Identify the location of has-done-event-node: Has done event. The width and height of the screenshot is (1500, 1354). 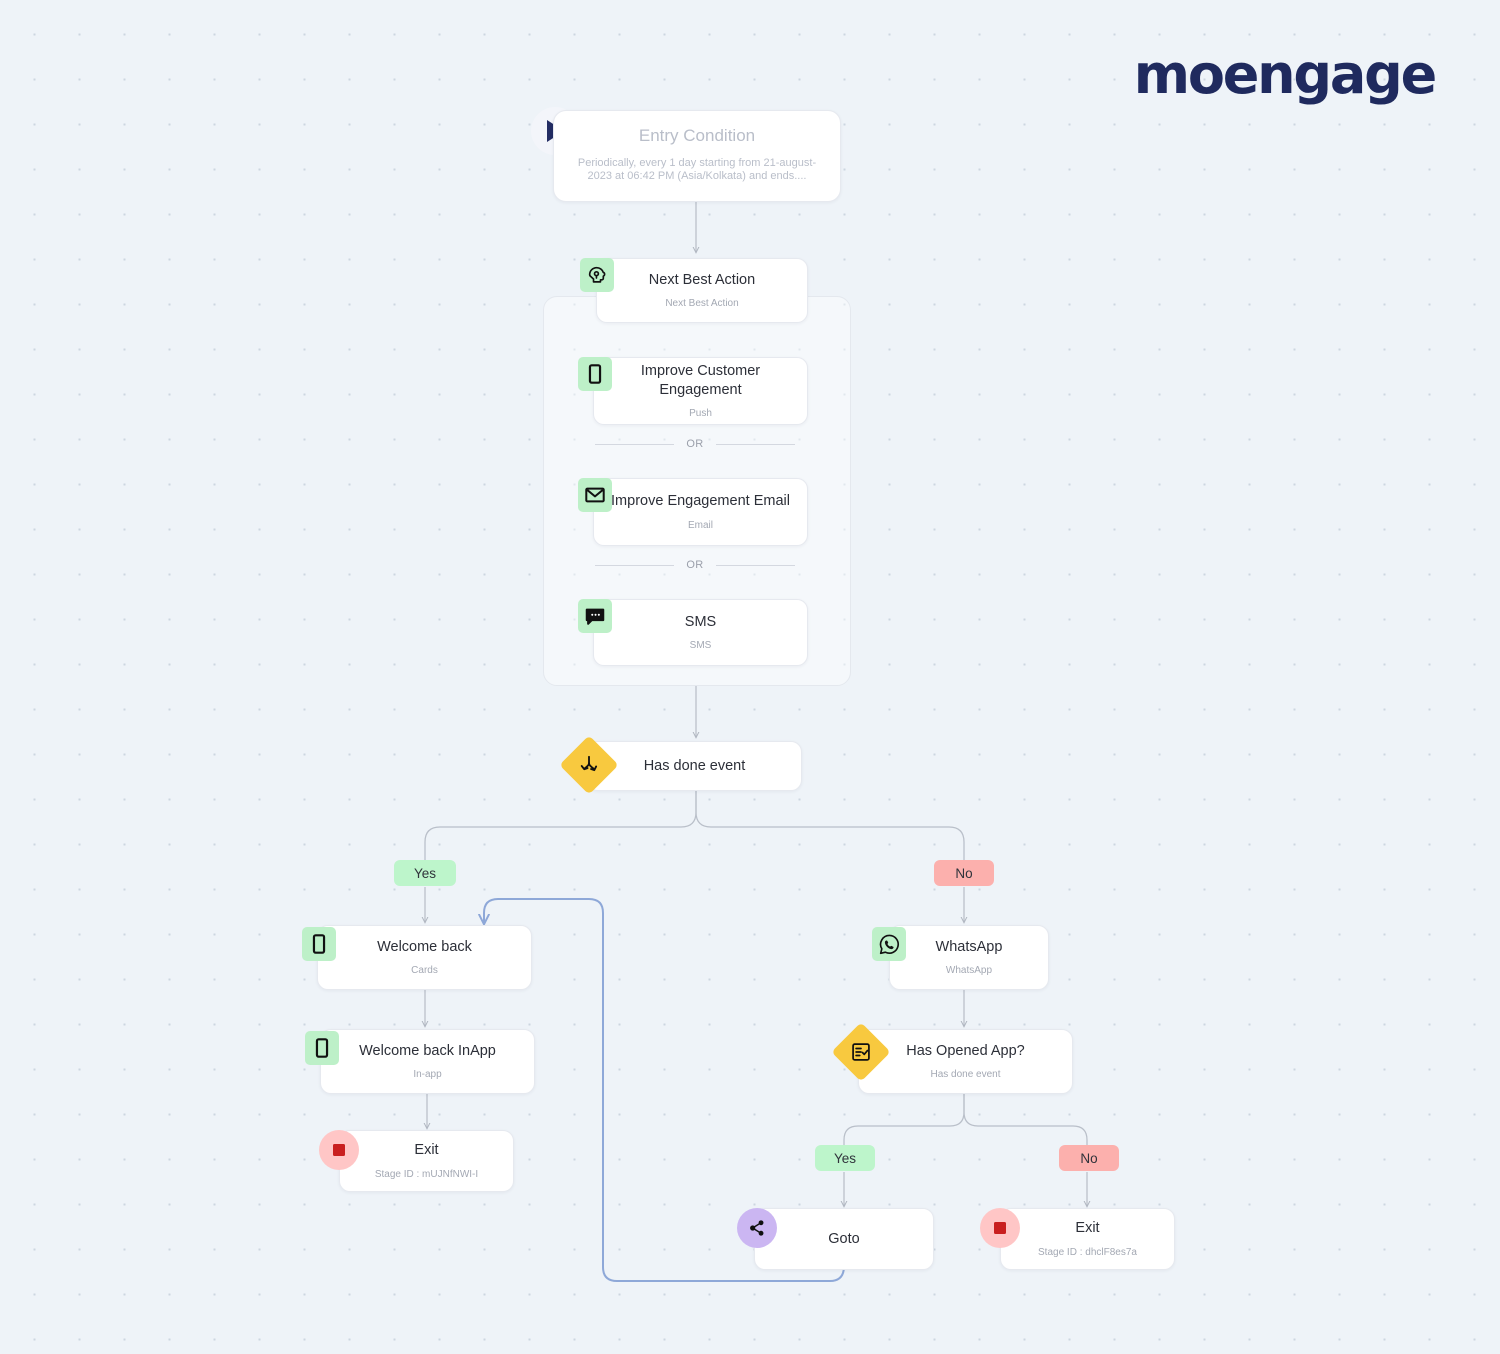
(694, 766).